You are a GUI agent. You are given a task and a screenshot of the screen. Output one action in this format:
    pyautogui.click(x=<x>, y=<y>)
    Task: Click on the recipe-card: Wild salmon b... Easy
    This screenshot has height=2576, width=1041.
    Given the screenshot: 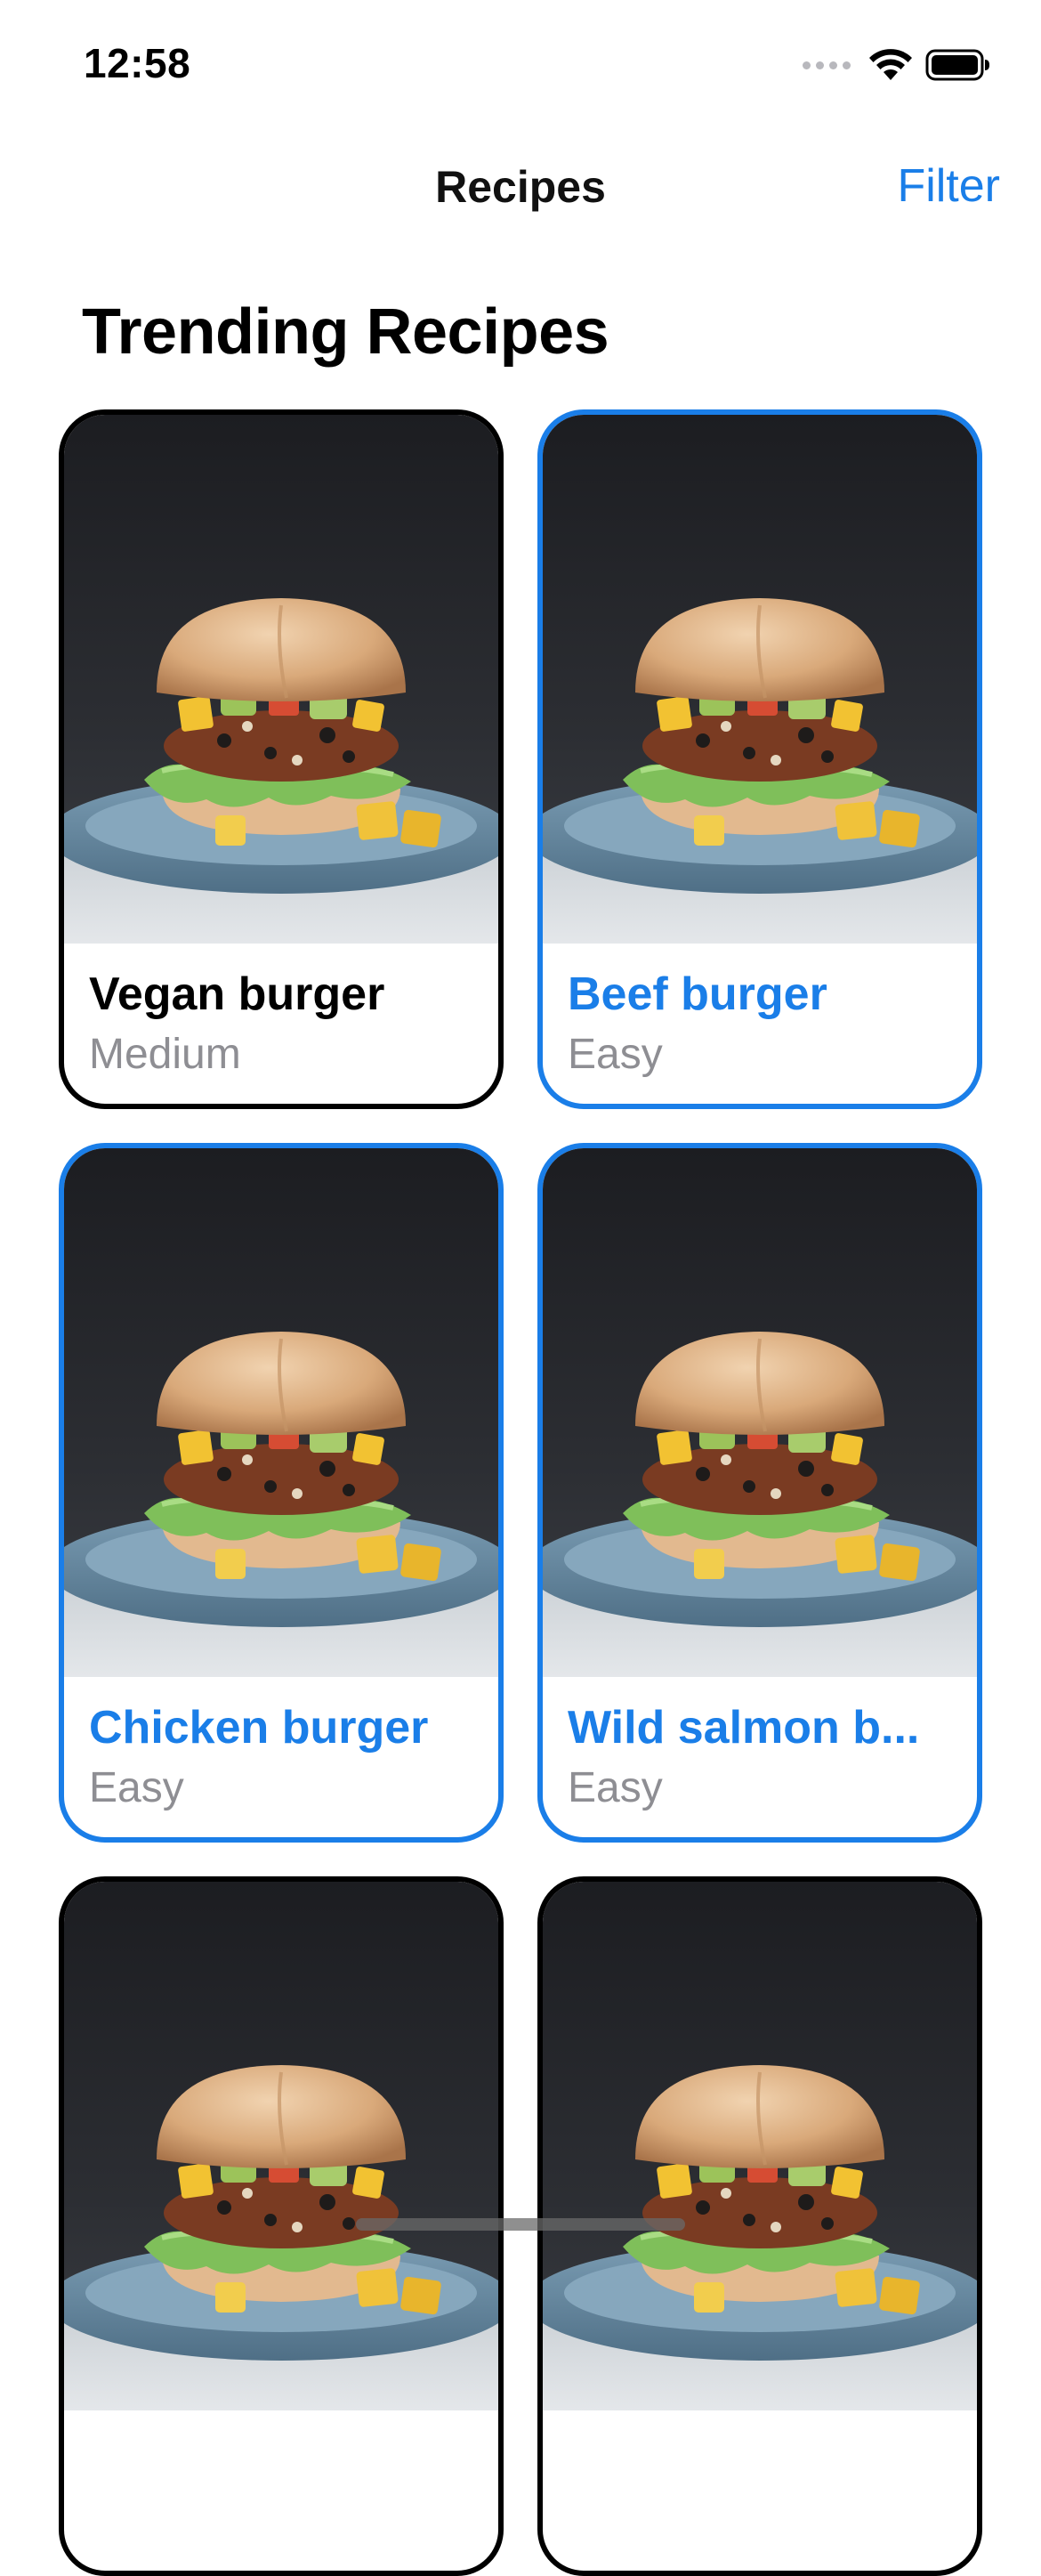 What is the action you would take?
    pyautogui.click(x=759, y=1493)
    